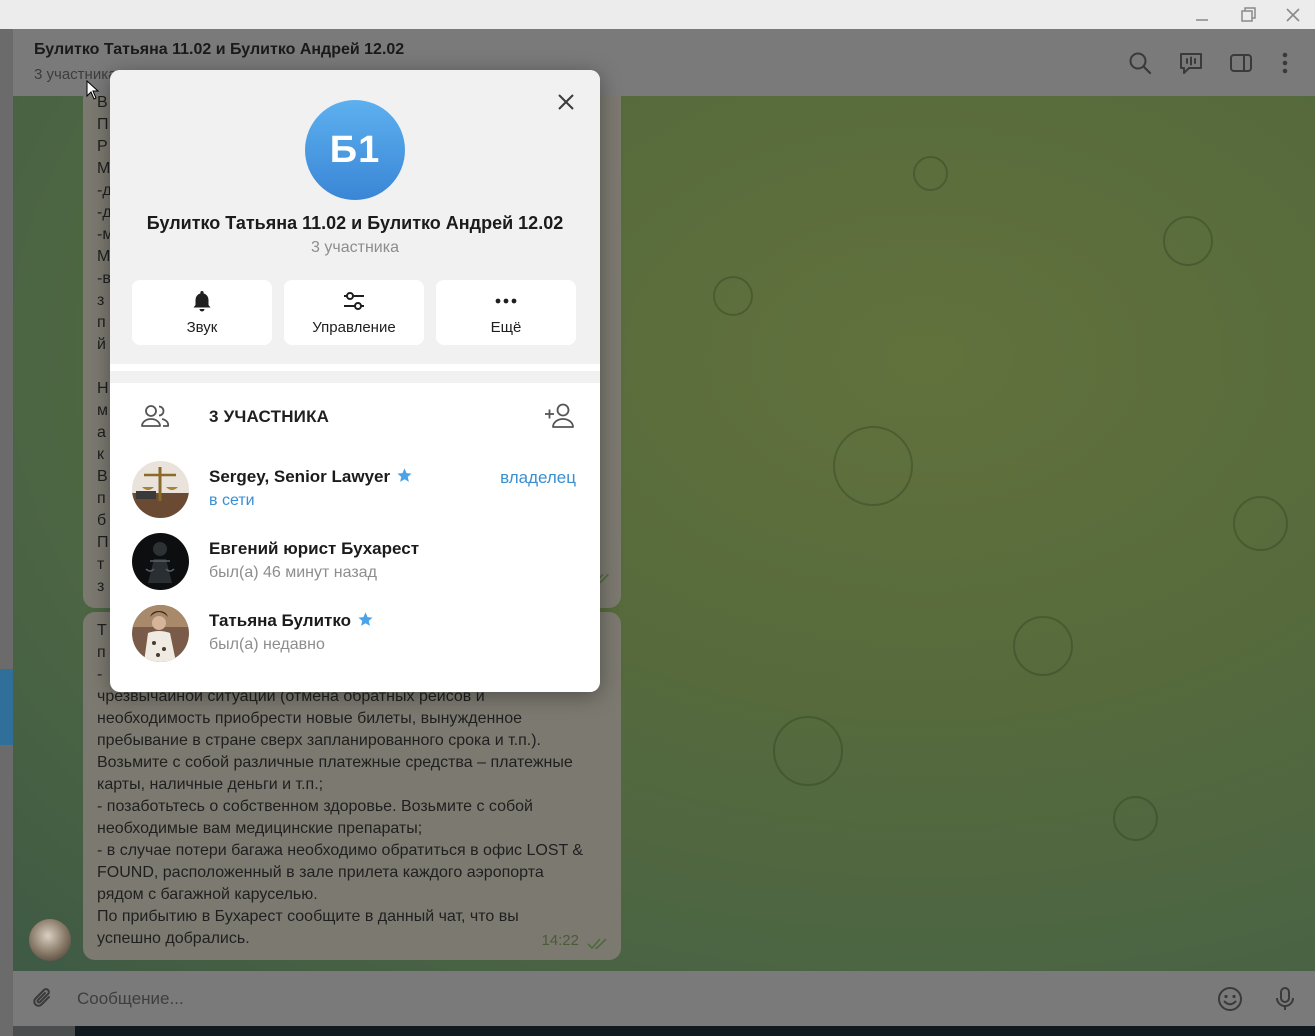  What do you see at coordinates (155, 416) in the screenshot?
I see `members-icon` at bounding box center [155, 416].